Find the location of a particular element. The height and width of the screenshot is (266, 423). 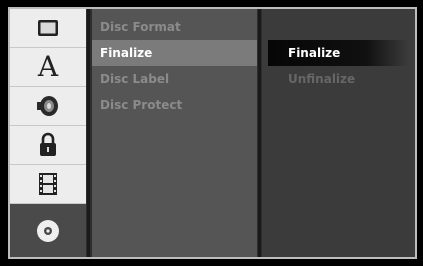

sidebar-item-audio is located at coordinates (48, 106).